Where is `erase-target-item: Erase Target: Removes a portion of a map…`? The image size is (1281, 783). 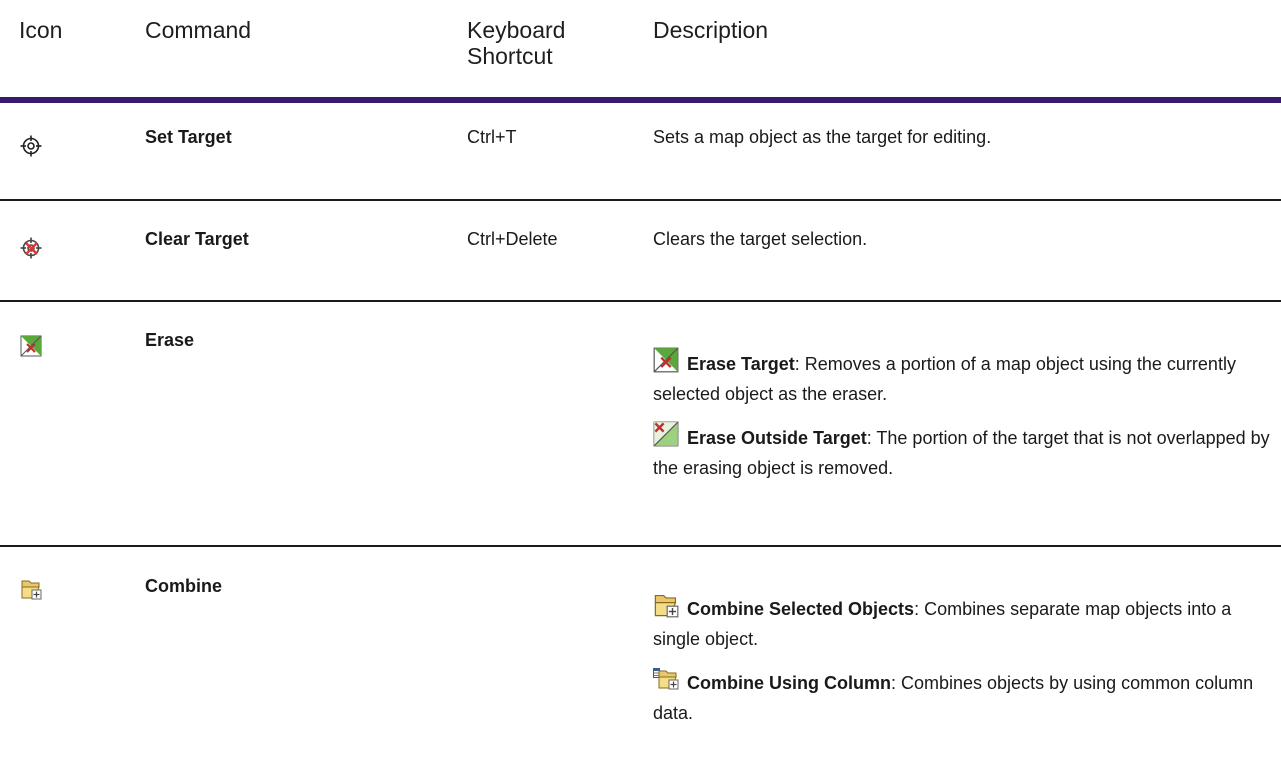
erase-target-item: Erase Target: Removes a portion of a map… is located at coordinates (967, 378).